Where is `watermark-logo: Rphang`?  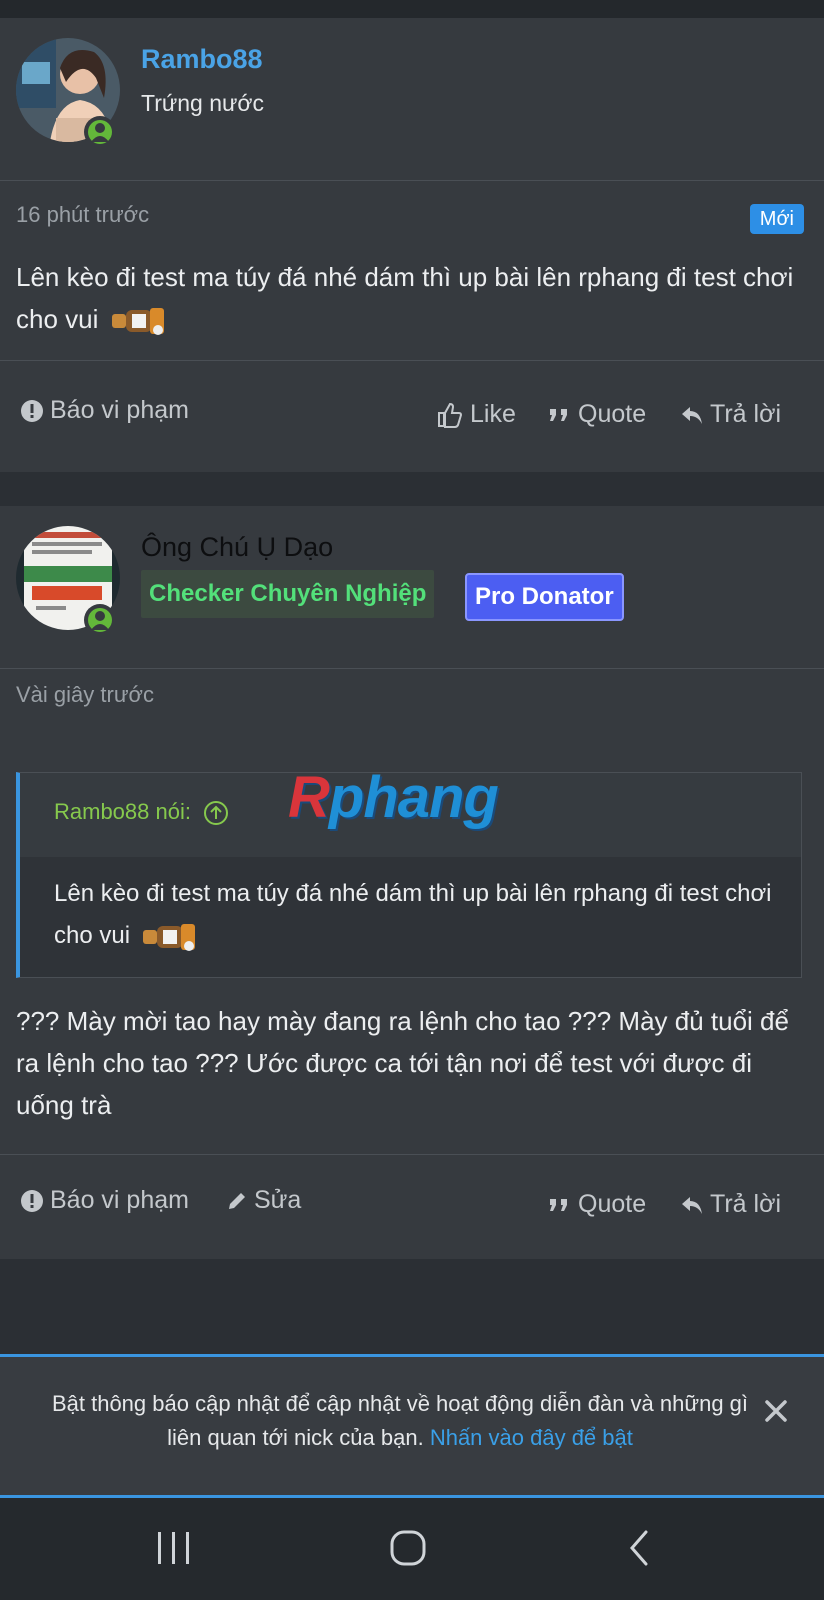
watermark-logo: Rphang is located at coordinates (393, 797).